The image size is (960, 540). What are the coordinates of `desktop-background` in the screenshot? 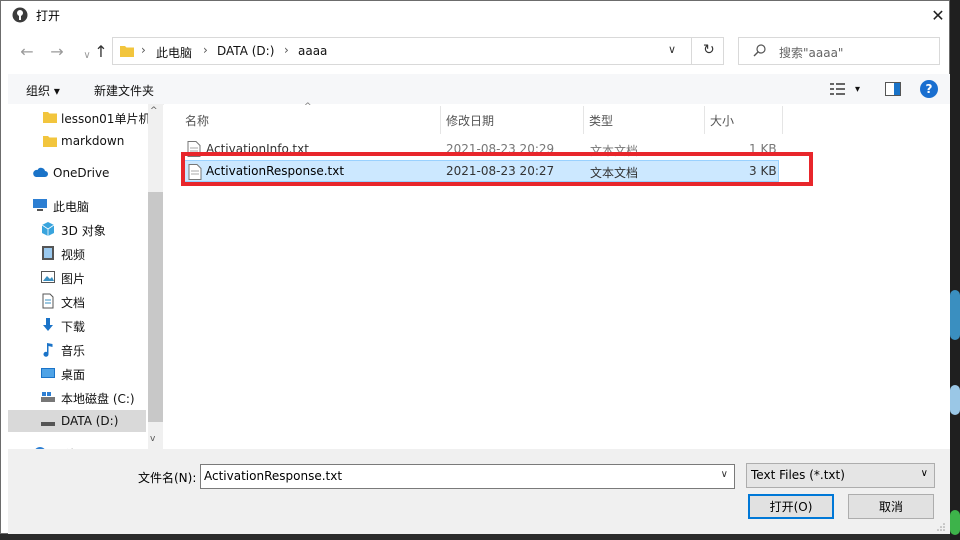 It's located at (955, 270).